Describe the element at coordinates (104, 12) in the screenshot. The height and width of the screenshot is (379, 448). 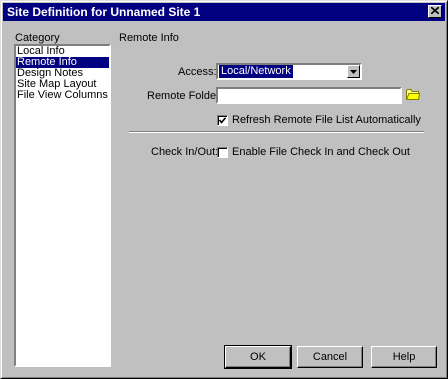
I see `dialog-title: Site Definition for Unnamed Site 1` at that location.